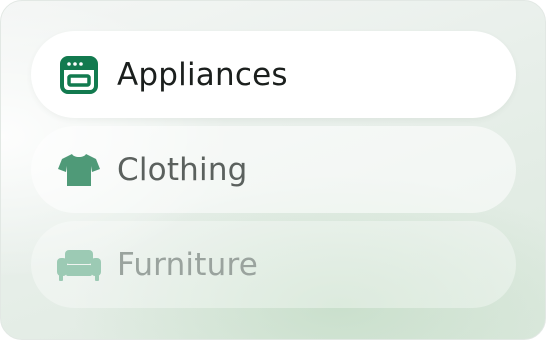 The height and width of the screenshot is (340, 546). Describe the element at coordinates (79, 75) in the screenshot. I see `oven-icon` at that location.